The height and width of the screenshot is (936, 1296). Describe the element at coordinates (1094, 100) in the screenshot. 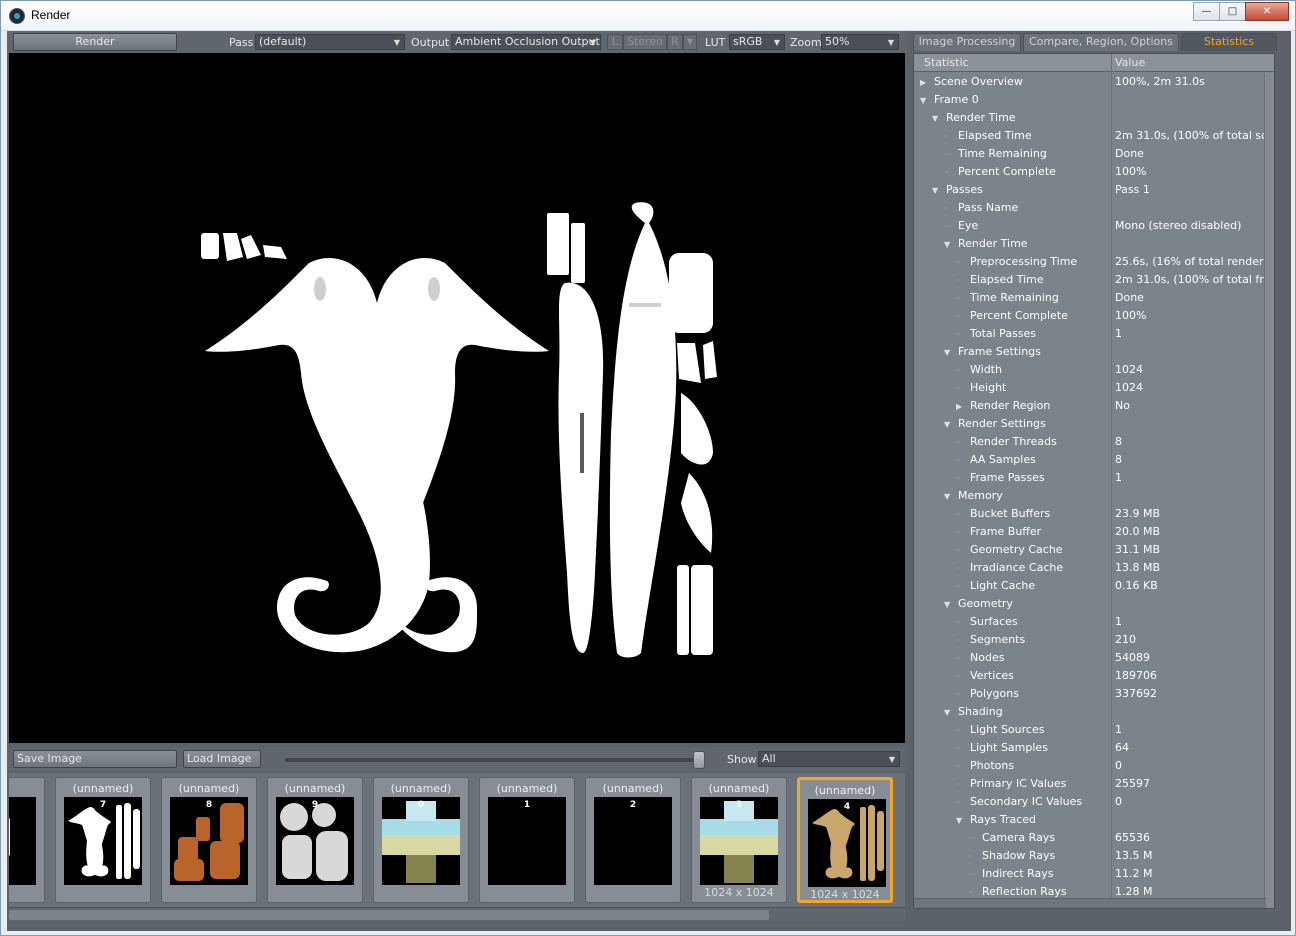

I see `stat-row: ▼ Frame 0` at that location.